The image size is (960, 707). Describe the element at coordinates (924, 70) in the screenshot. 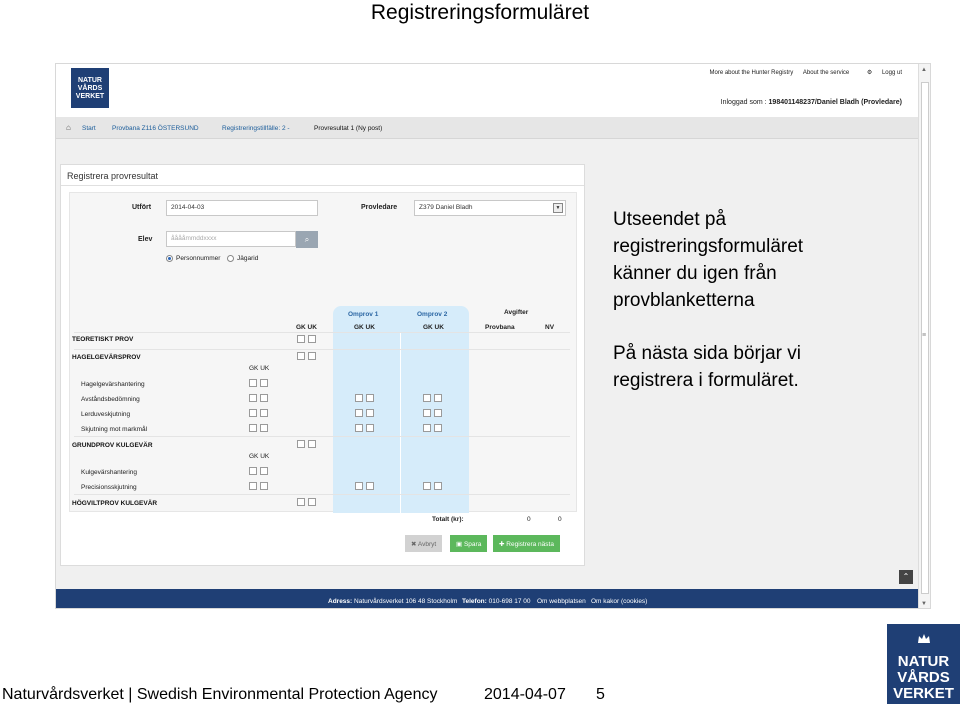

I see `scroll-up-icon: ▲` at that location.